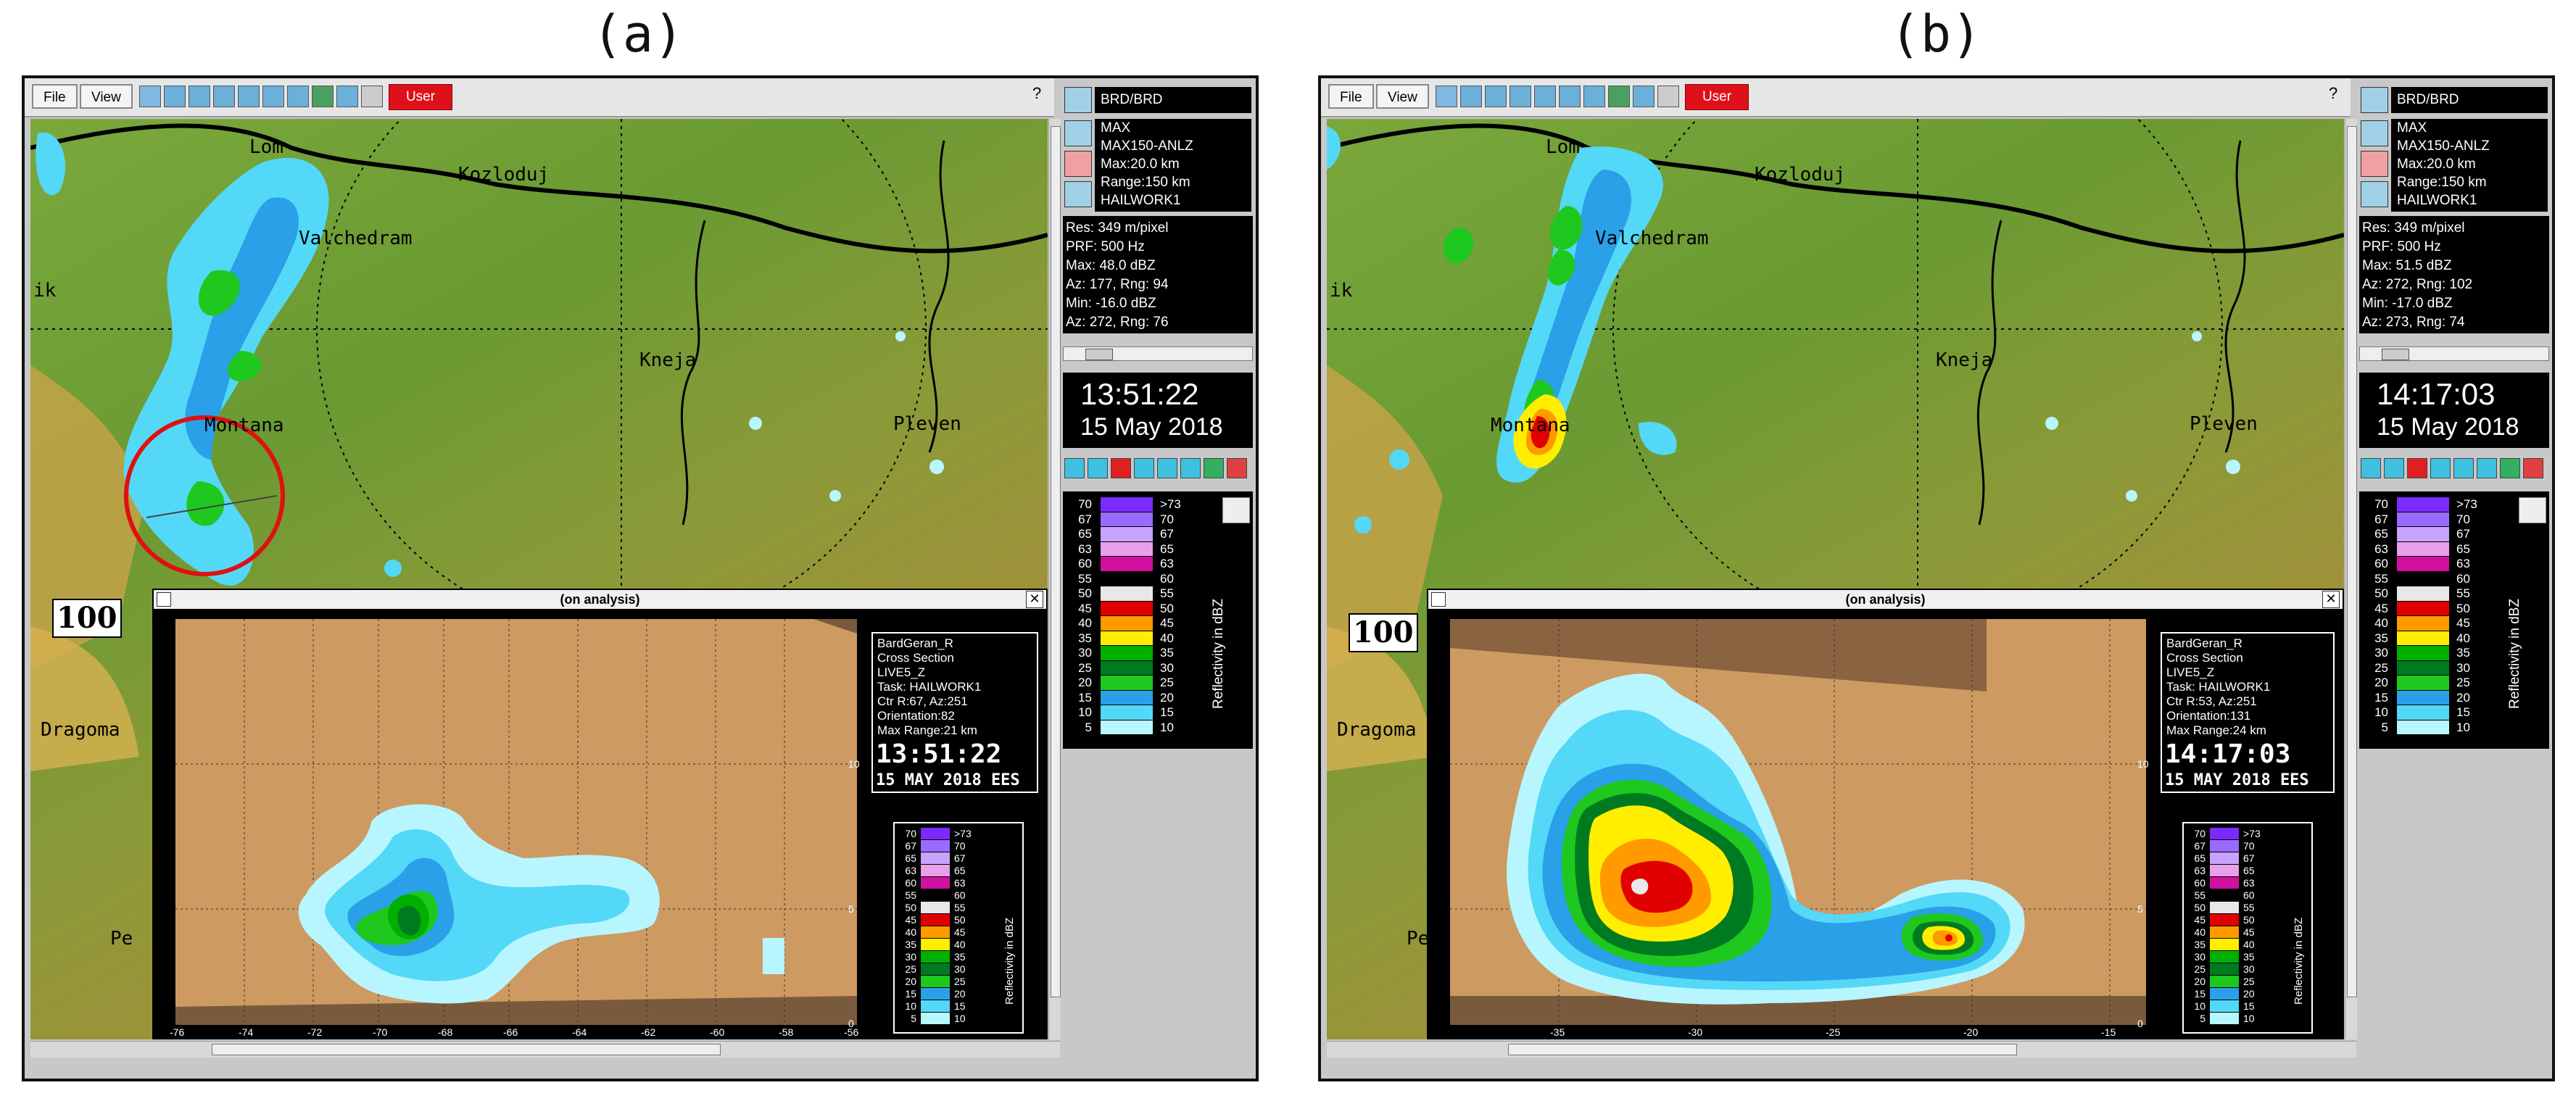 Image resolution: width=2576 pixels, height=1109 pixels. What do you see at coordinates (2442, 182) in the screenshot?
I see `product-line: Range:150 km` at bounding box center [2442, 182].